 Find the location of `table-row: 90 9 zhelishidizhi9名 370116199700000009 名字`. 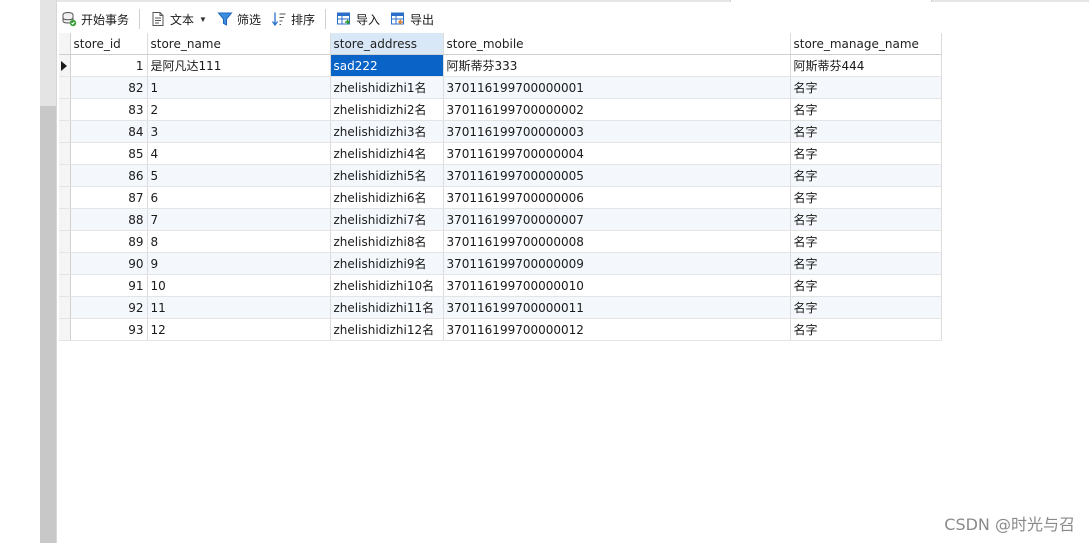

table-row: 90 9 zhelishidizhi9名 370116199700000009 名字 is located at coordinates (500, 263).